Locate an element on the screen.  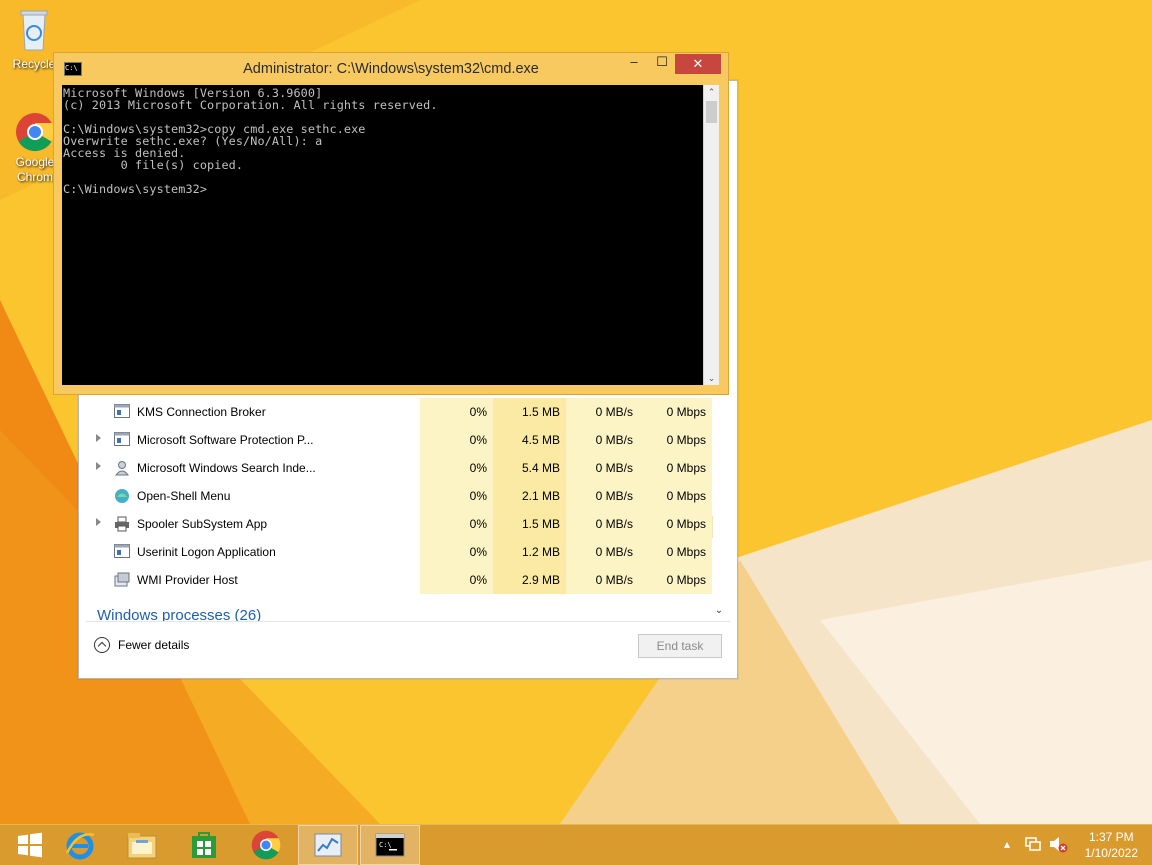
fewer-details-label: Fewer details is located at coordinates (154, 645).